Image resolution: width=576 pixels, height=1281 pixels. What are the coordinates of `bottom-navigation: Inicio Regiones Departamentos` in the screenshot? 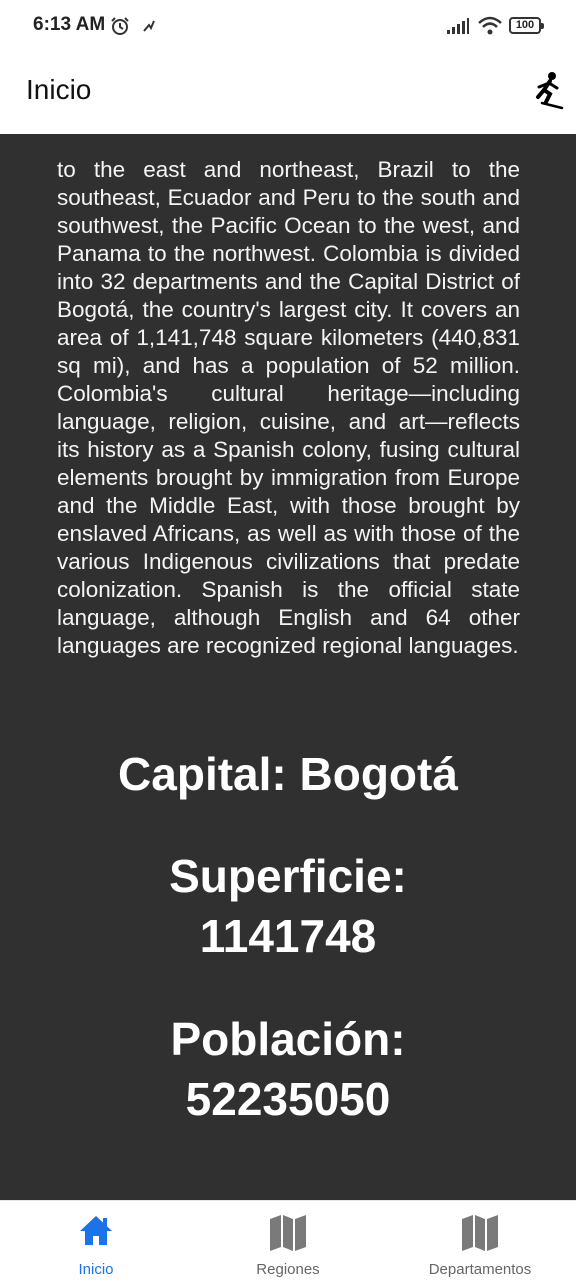 It's located at (288, 1240).